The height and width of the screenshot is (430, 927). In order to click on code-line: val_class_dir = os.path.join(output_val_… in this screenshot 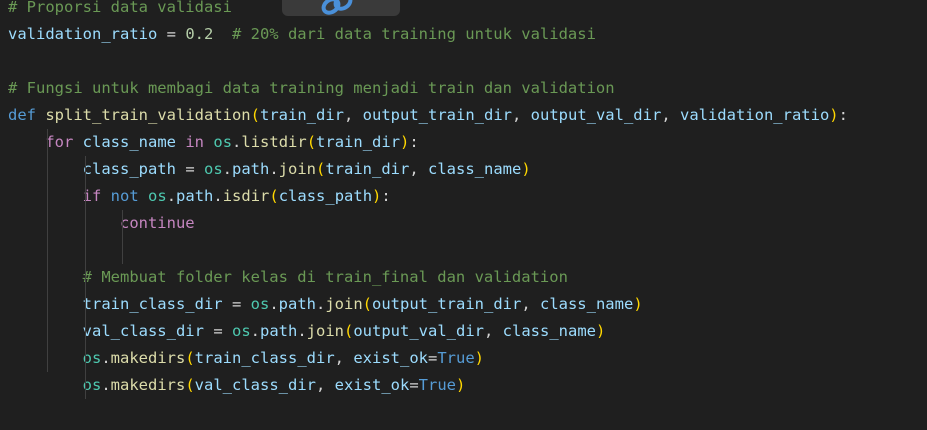, I will do `click(467, 331)`.